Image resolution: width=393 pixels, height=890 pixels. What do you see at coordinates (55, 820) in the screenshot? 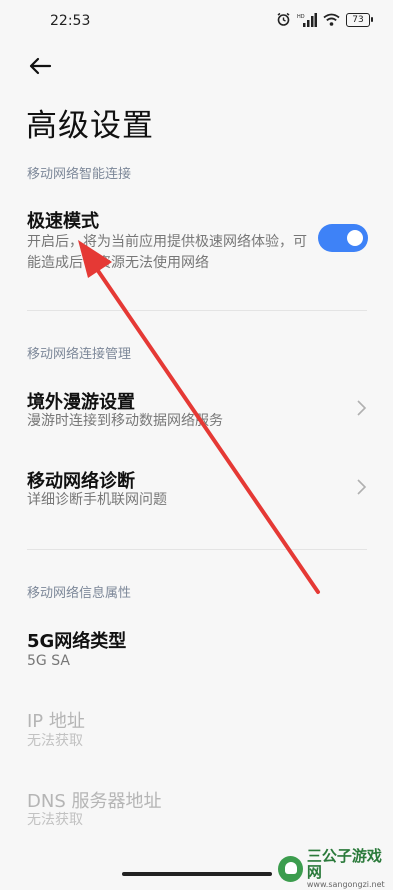
I see `dns-server-value: 无法获取` at bounding box center [55, 820].